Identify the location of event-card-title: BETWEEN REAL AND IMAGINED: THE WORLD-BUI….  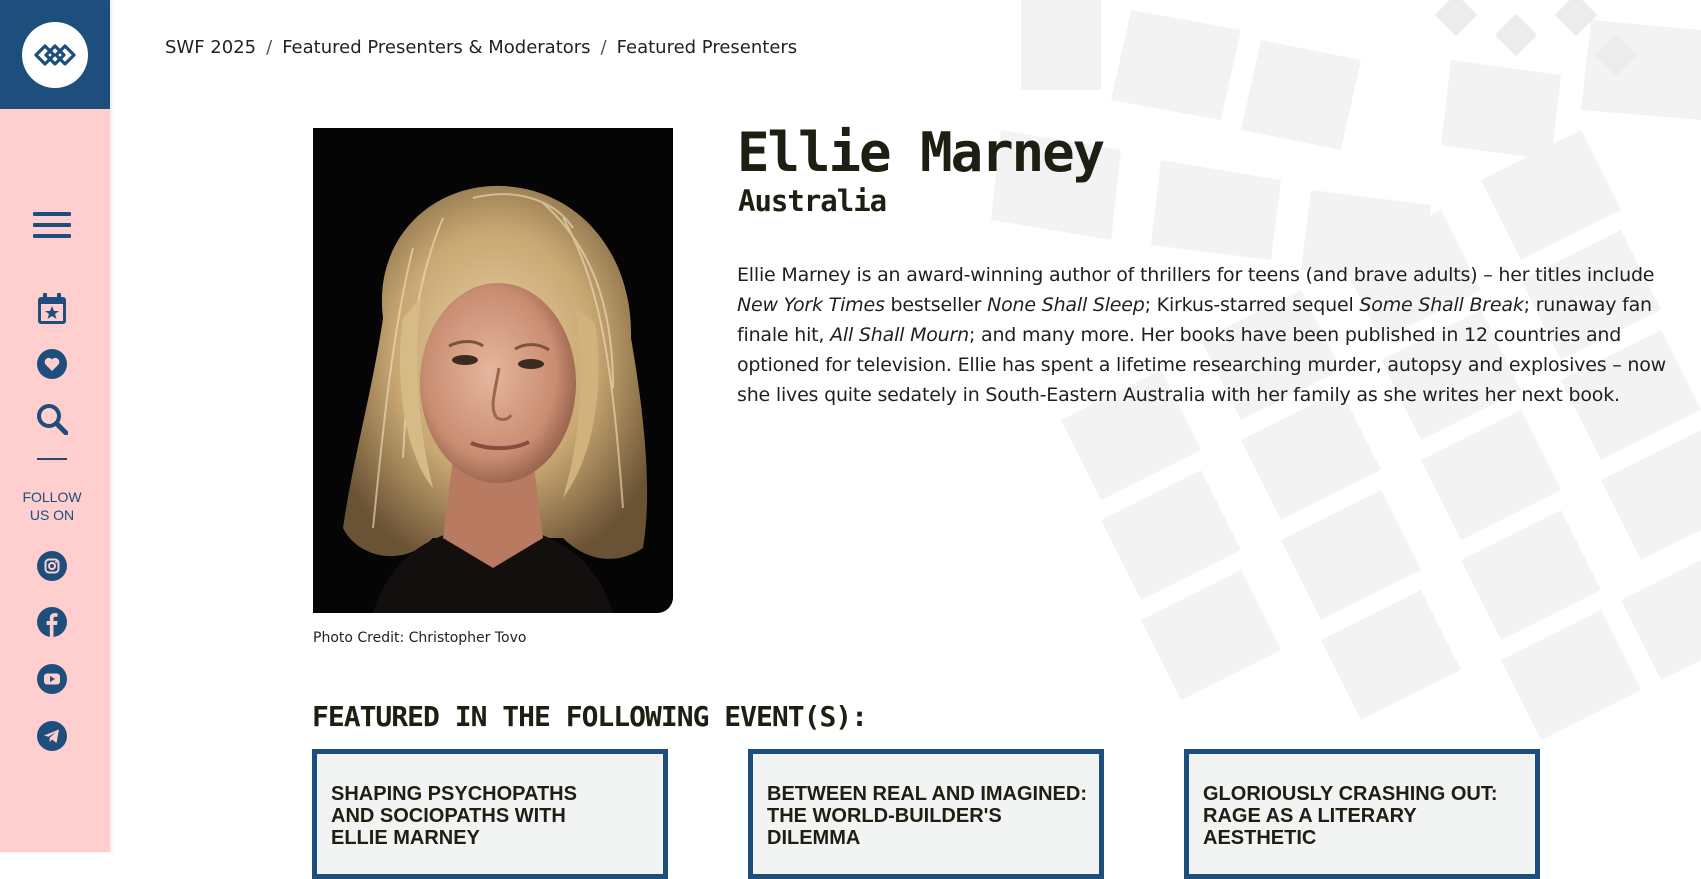
(927, 816).